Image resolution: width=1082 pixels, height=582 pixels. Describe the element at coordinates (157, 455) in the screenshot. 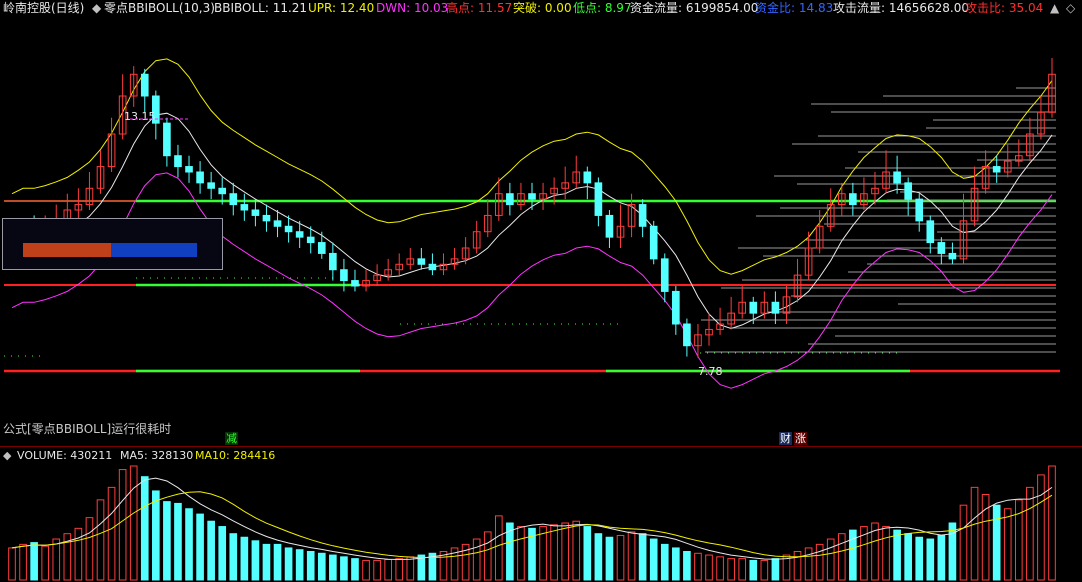

I see `volume-ma5: MA5: 328130` at that location.